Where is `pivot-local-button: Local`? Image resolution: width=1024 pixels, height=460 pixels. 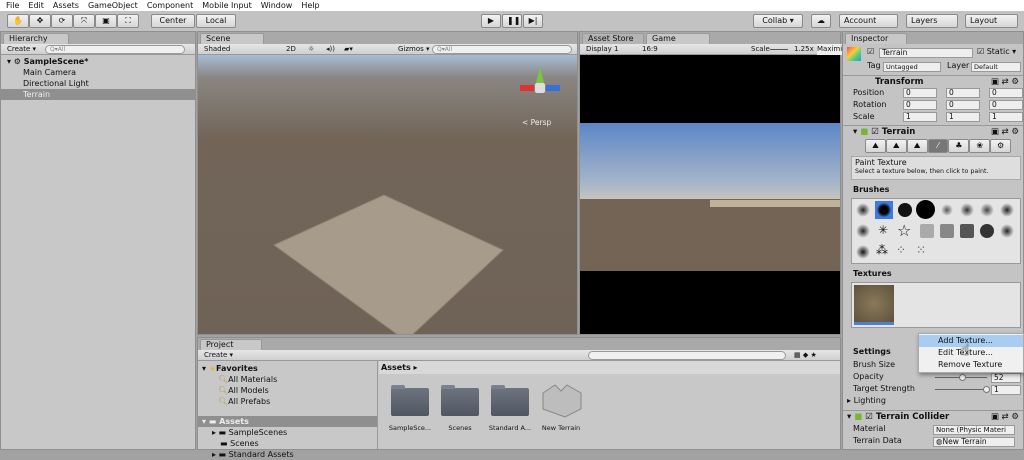 pivot-local-button: Local is located at coordinates (216, 21).